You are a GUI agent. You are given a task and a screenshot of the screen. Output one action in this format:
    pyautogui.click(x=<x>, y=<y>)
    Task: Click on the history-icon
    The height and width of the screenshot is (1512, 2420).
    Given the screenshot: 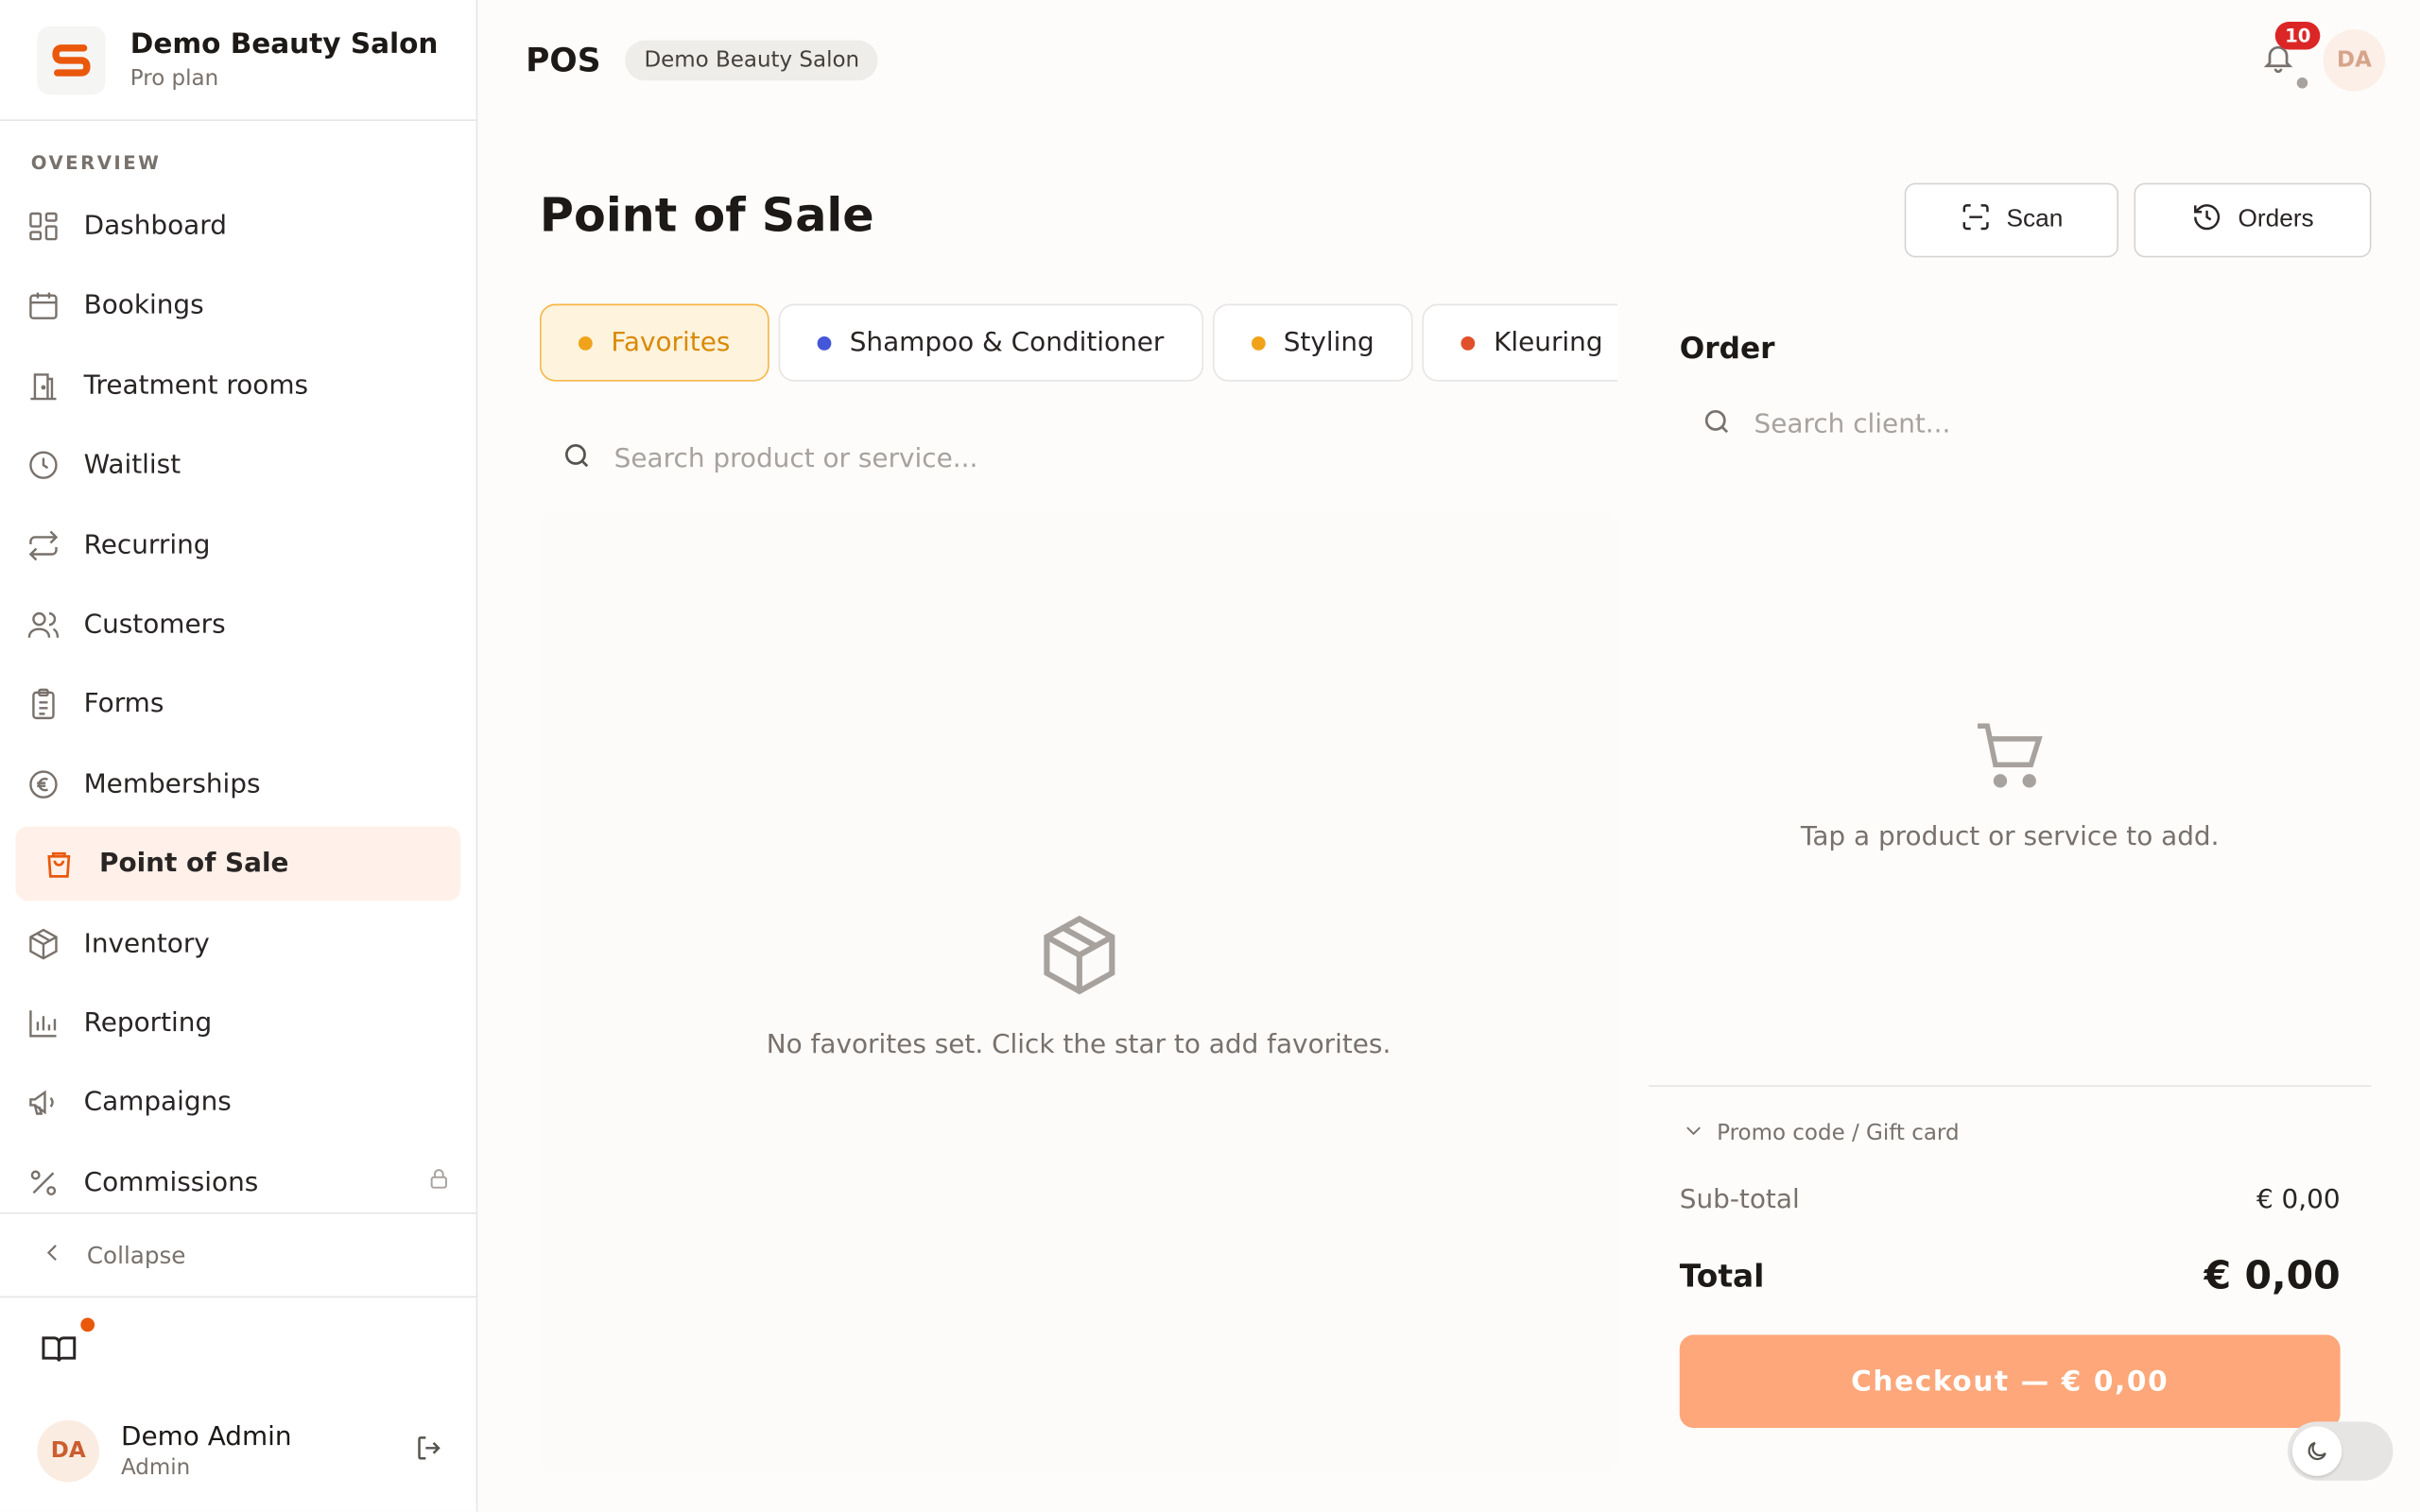 What is the action you would take?
    pyautogui.click(x=2206, y=219)
    